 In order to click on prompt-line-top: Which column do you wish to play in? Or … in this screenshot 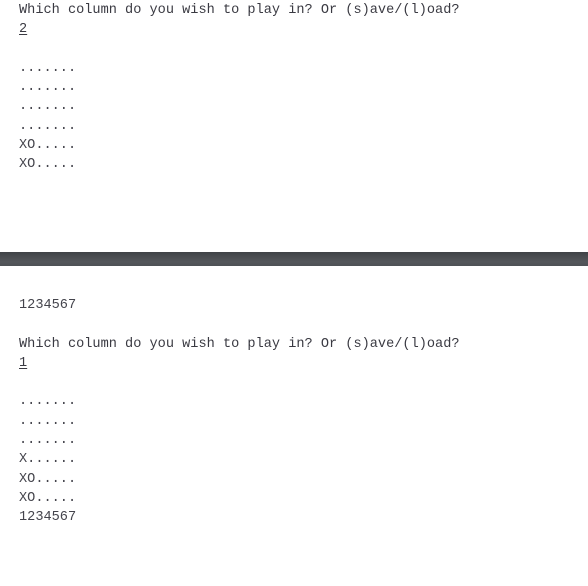, I will do `click(239, 10)`.